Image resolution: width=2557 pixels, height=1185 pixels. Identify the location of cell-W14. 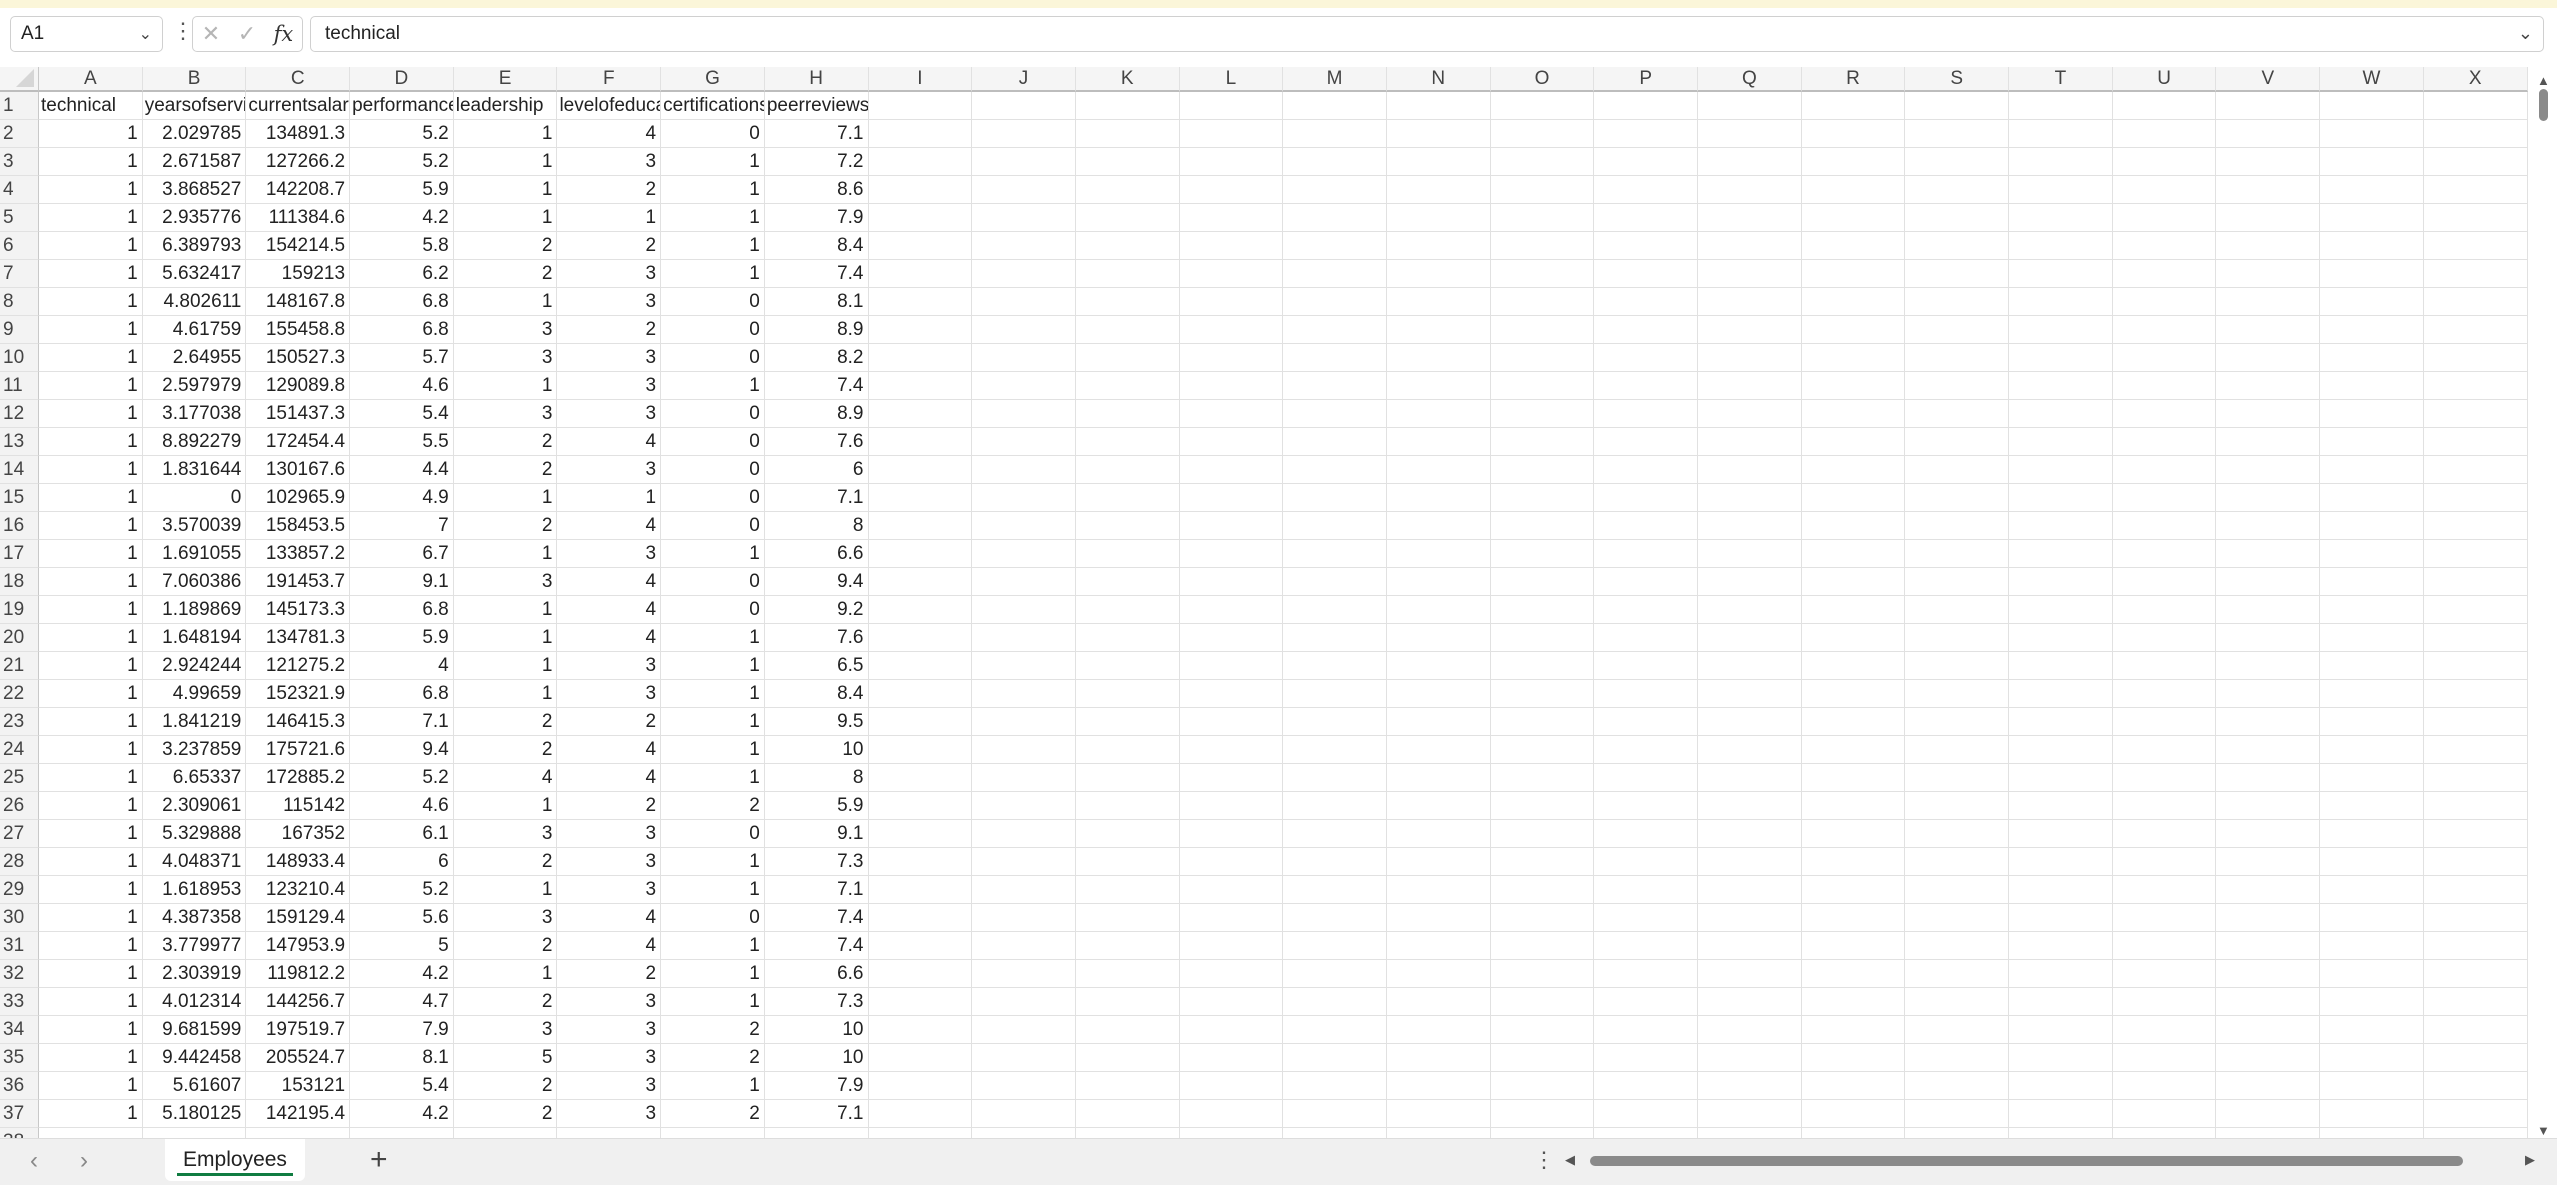
(2372, 470).